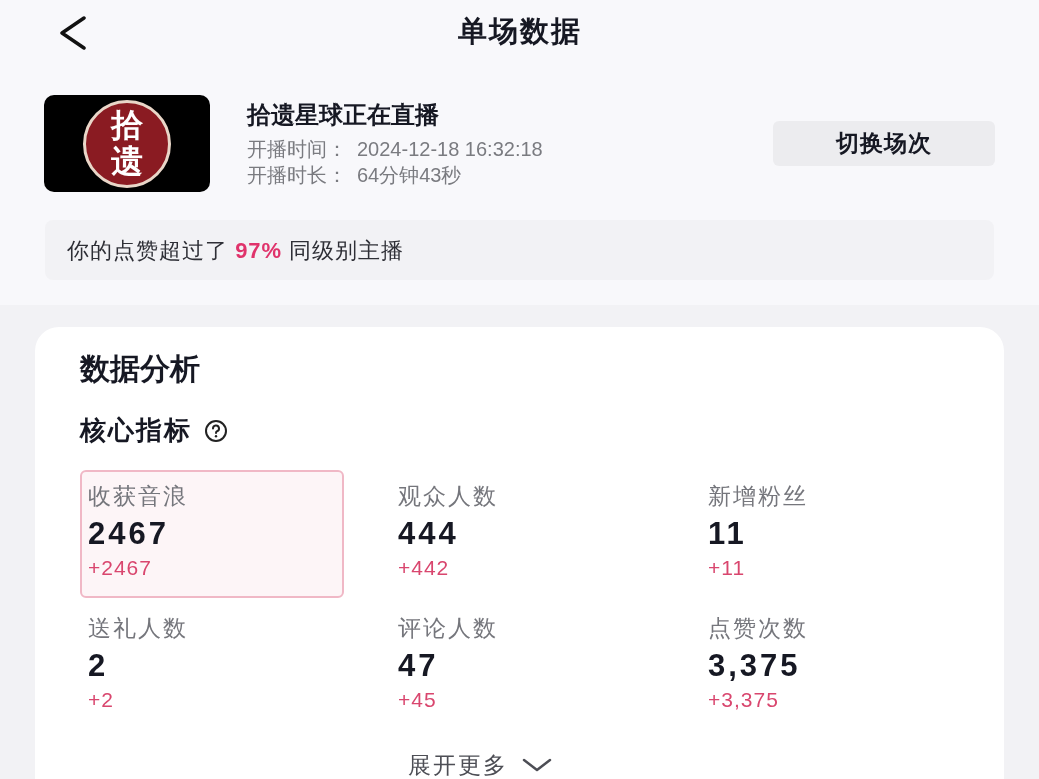  What do you see at coordinates (128, 534) in the screenshot?
I see `metric-value: 2467` at bounding box center [128, 534].